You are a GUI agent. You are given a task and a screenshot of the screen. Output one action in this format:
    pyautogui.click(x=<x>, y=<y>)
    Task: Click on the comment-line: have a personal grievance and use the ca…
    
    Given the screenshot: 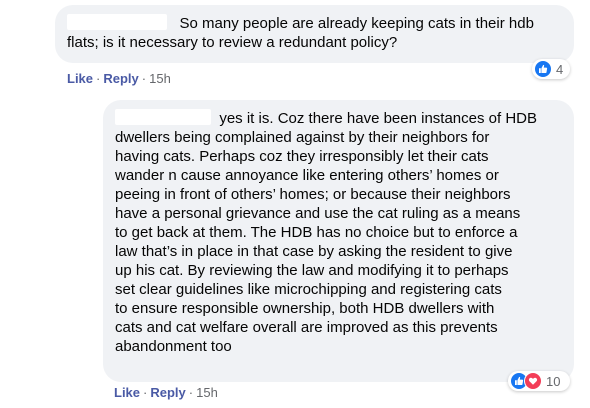 What is the action you would take?
    pyautogui.click(x=318, y=213)
    